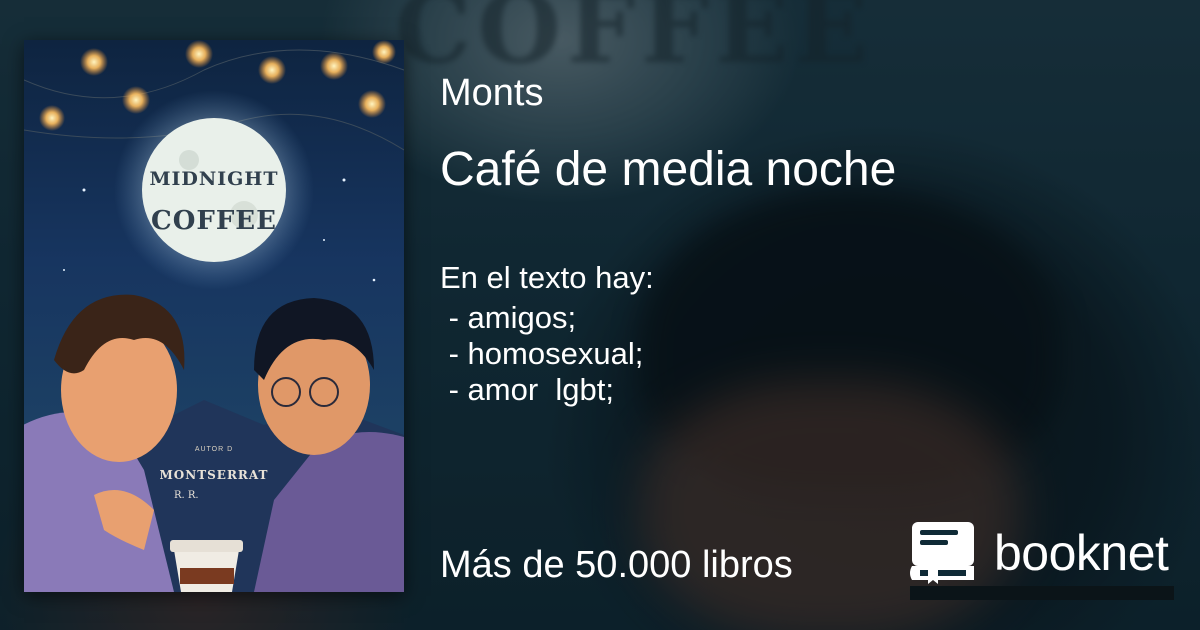  I want to click on booknet-logo: booknet, so click(1042, 560).